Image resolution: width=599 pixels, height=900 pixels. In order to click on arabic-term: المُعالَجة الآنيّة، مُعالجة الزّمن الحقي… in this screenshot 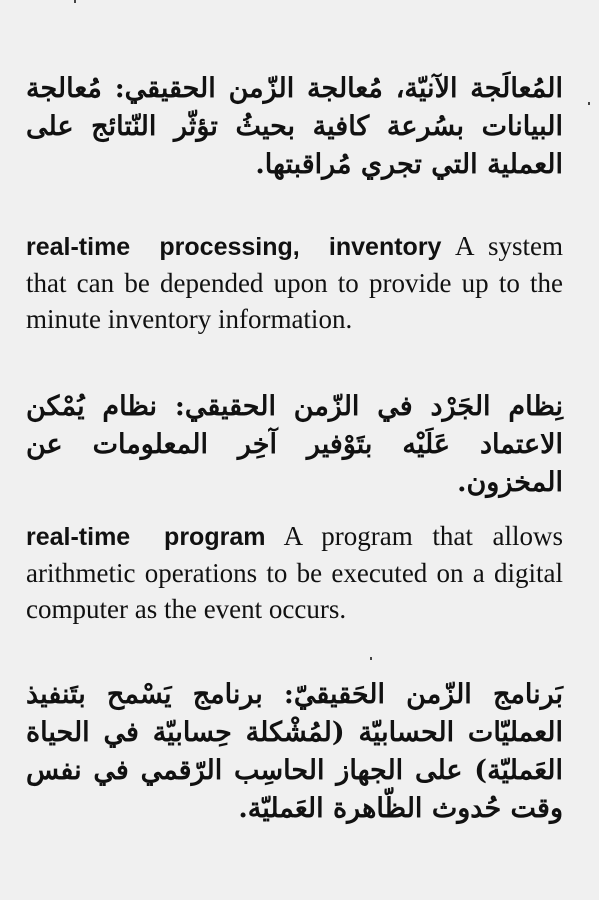, I will do `click(338, 88)`.